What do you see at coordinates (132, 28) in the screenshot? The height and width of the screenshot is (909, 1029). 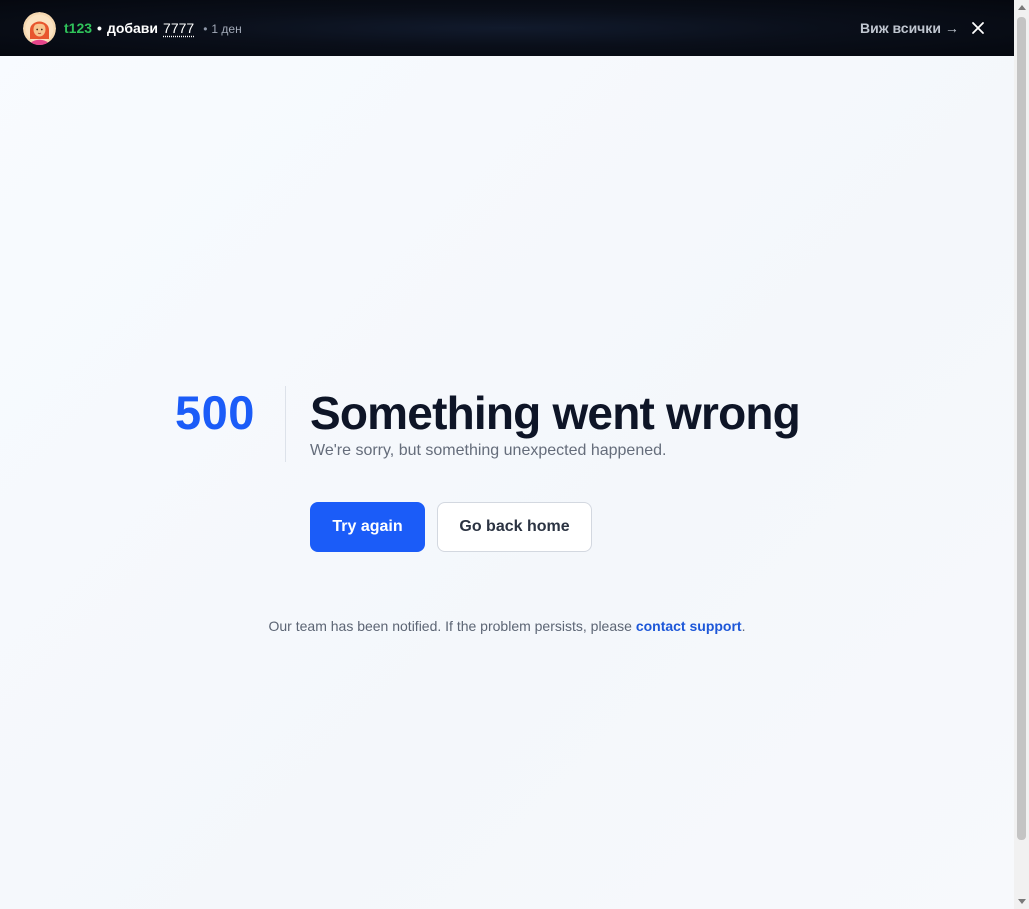 I see `notification-action: добави` at bounding box center [132, 28].